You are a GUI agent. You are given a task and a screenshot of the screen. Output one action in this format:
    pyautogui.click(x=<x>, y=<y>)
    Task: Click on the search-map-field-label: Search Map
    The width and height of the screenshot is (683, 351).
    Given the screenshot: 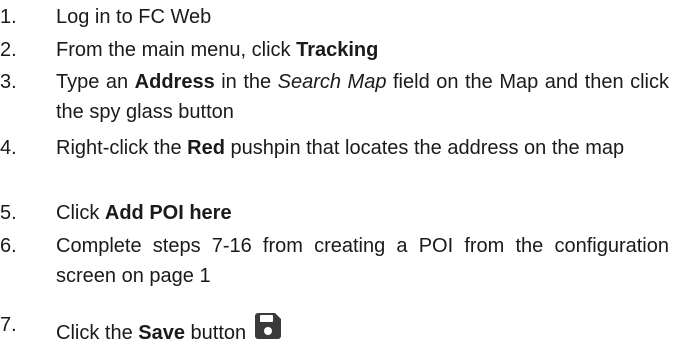 What is the action you would take?
    pyautogui.click(x=332, y=82)
    